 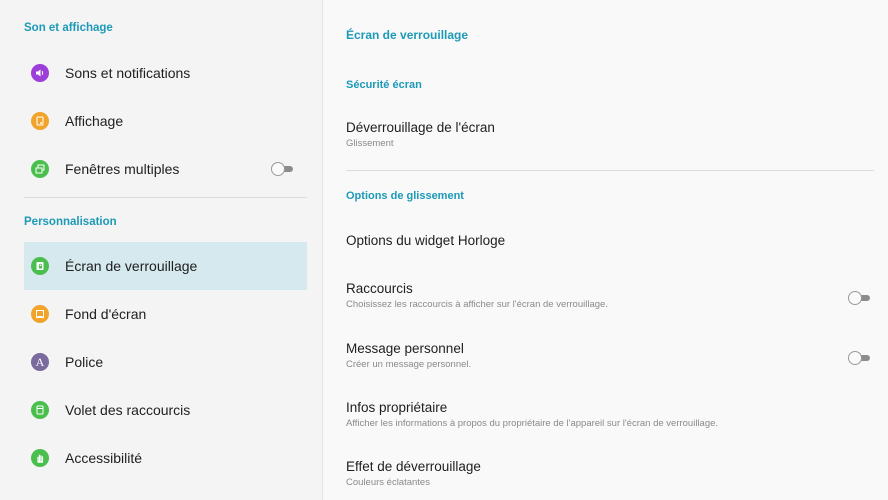 I want to click on wallpaper-icon, so click(x=40, y=314).